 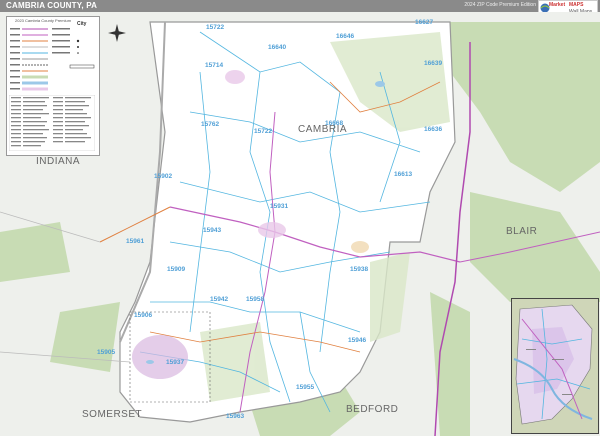 I want to click on logo-line-2: MAPS, so click(x=576, y=5).